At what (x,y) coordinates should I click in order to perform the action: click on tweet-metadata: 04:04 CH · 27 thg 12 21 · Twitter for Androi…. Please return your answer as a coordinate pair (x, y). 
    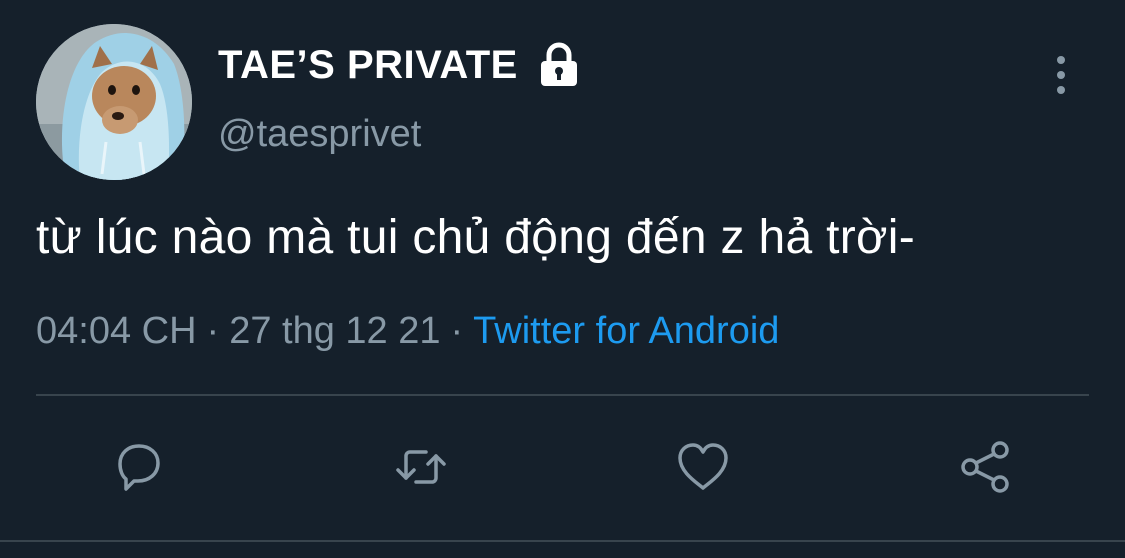
    Looking at the image, I should click on (407, 331).